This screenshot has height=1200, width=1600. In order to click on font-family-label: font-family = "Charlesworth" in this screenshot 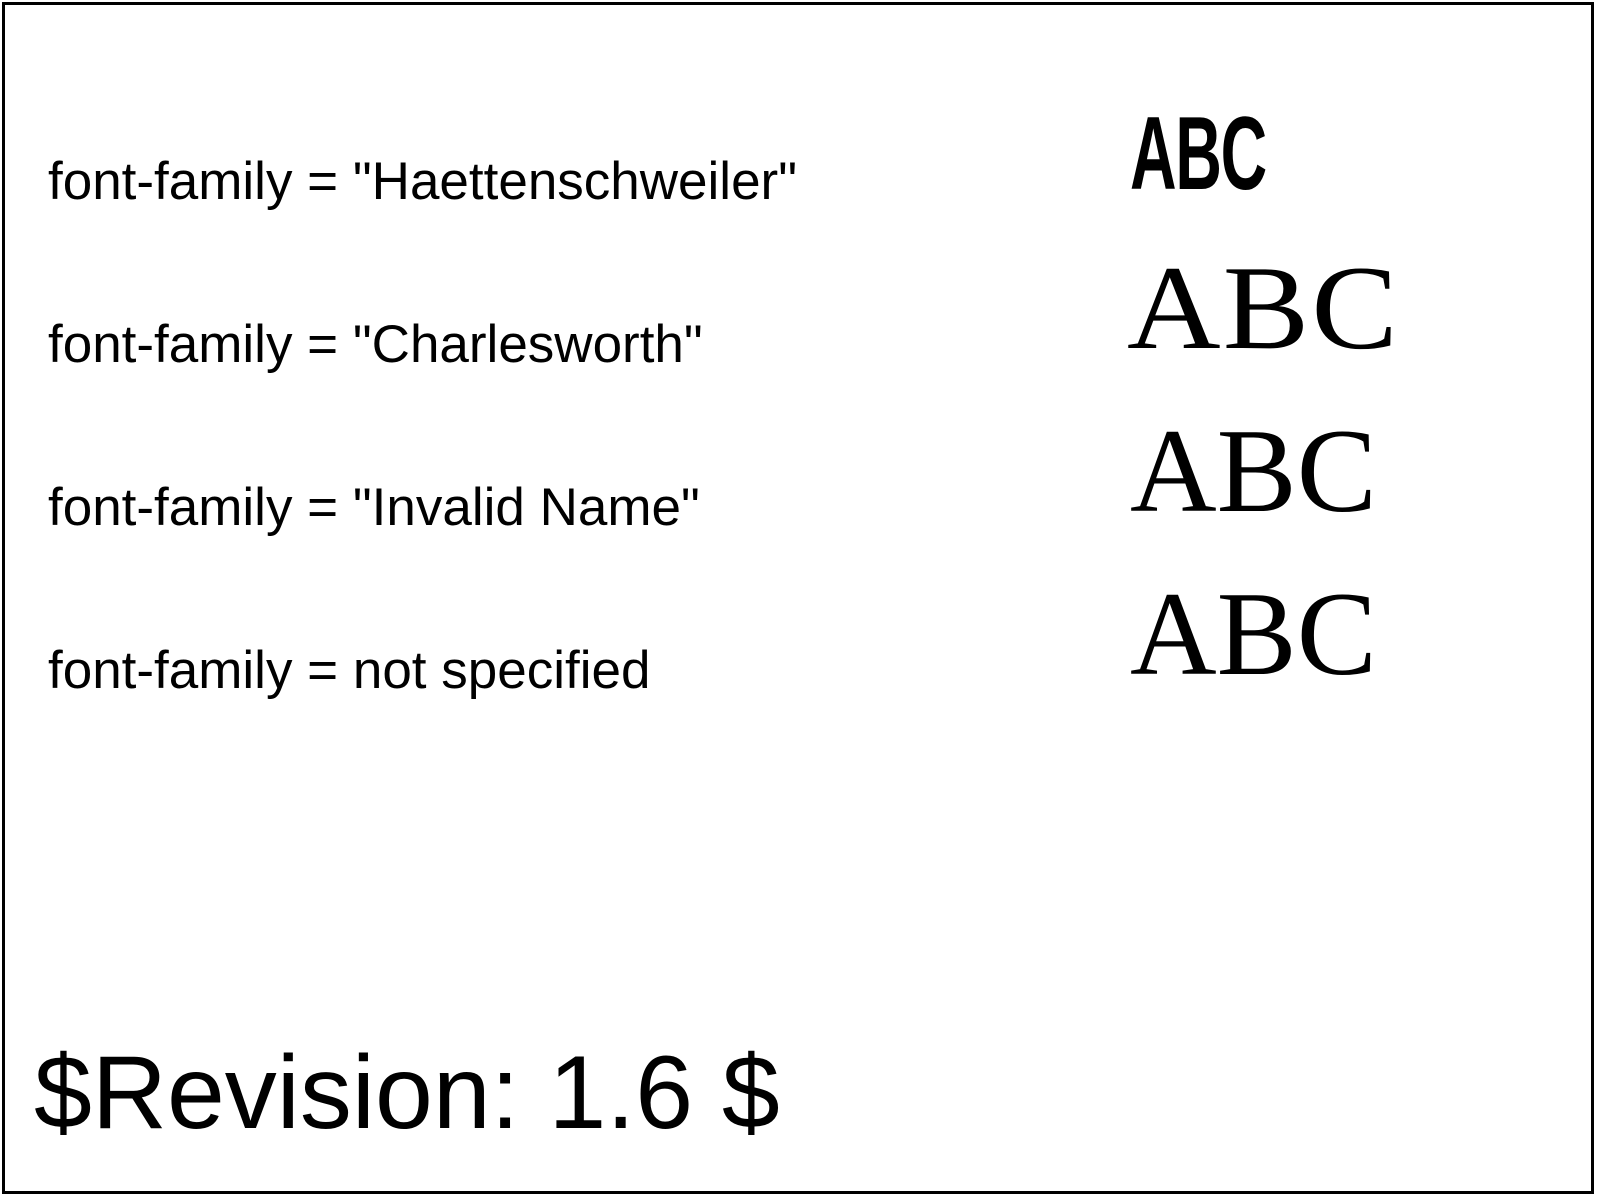, I will do `click(375, 344)`.